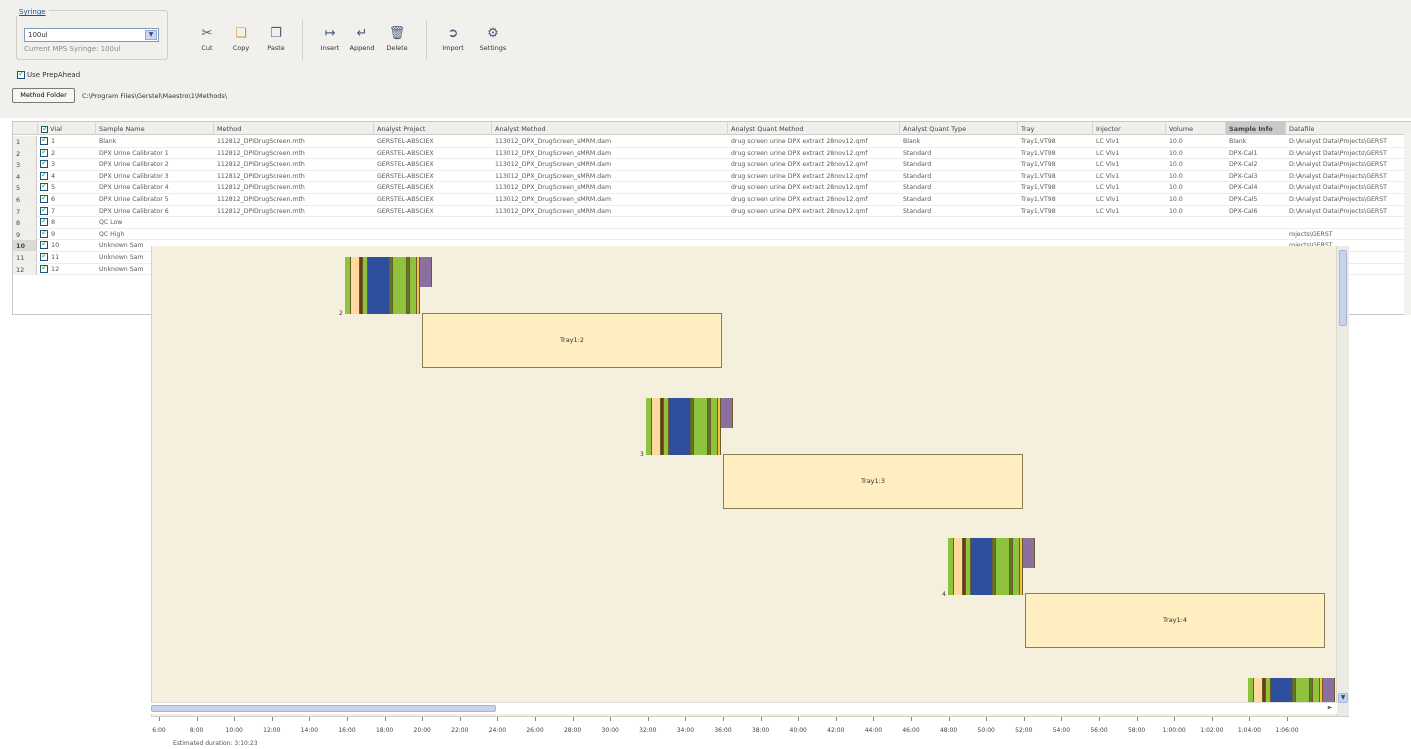 This screenshot has height=749, width=1411. What do you see at coordinates (294, 222) in the screenshot?
I see `method-cell` at bounding box center [294, 222].